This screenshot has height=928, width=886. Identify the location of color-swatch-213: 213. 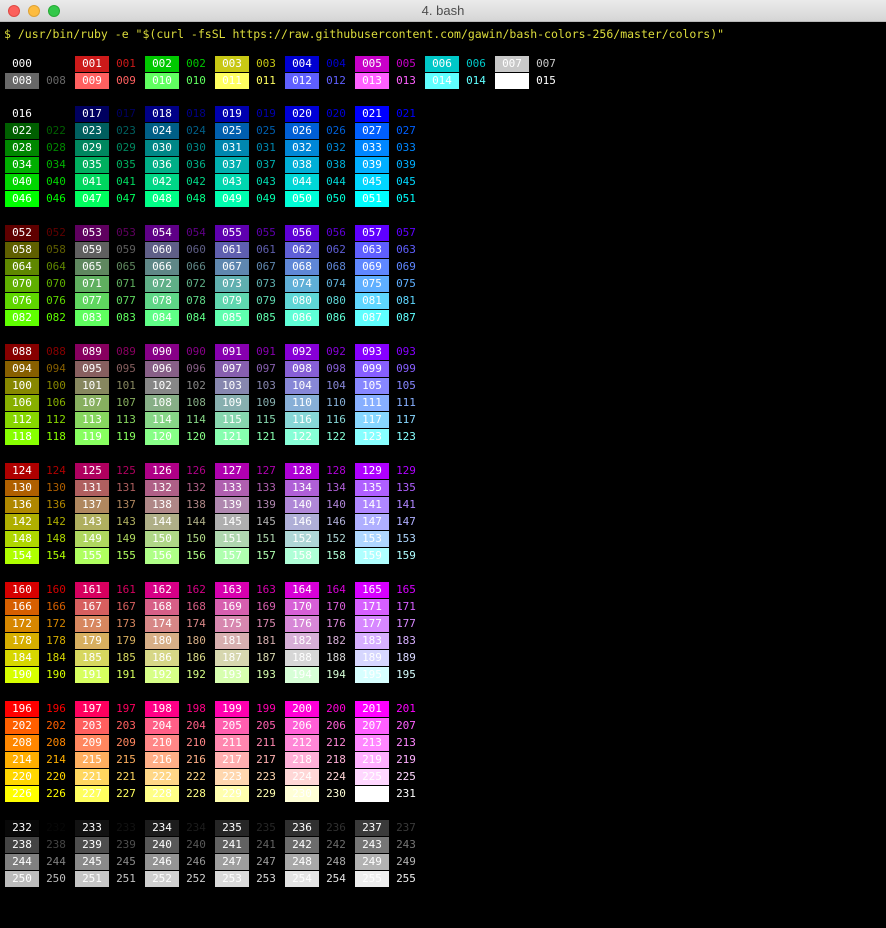
(372, 743).